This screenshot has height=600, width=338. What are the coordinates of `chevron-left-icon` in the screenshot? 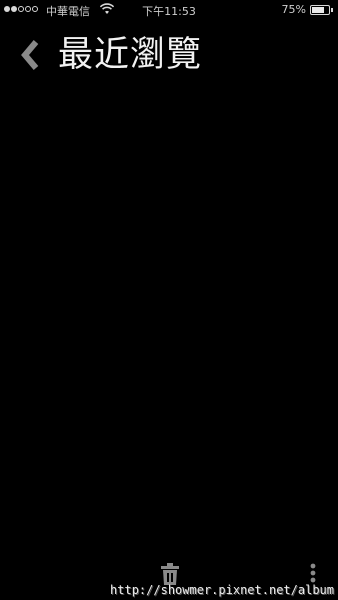 It's located at (30, 55).